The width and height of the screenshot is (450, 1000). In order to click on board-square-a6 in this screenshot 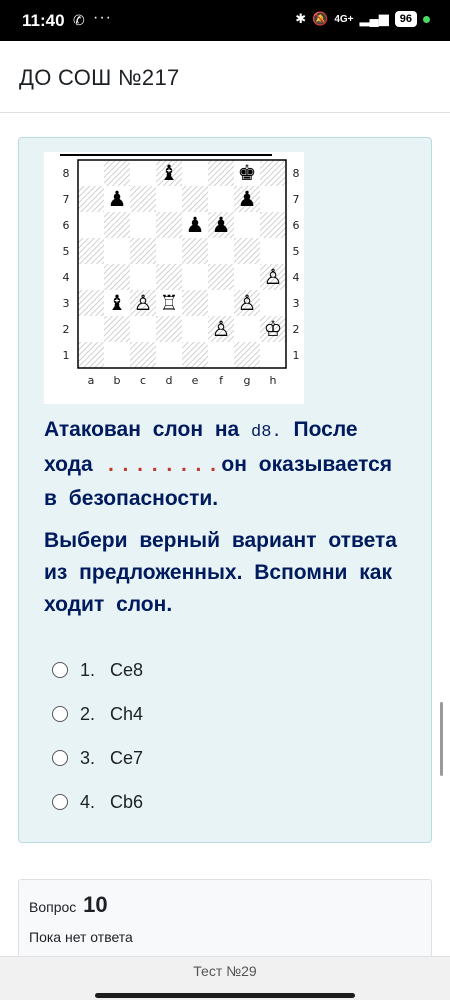, I will do `click(91, 225)`.